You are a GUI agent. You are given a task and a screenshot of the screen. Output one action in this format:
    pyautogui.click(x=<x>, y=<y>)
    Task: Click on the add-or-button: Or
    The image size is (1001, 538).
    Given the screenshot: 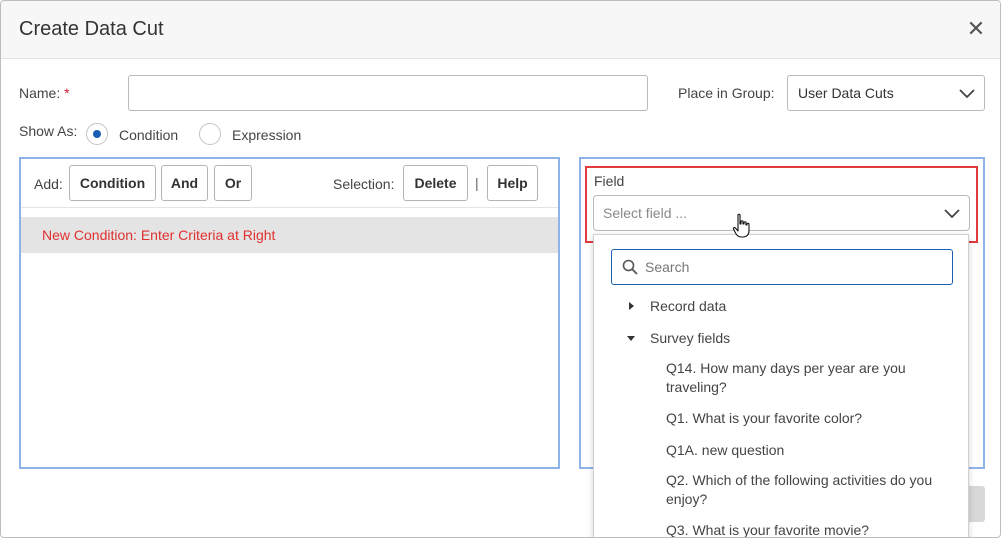 What is the action you would take?
    pyautogui.click(x=233, y=183)
    